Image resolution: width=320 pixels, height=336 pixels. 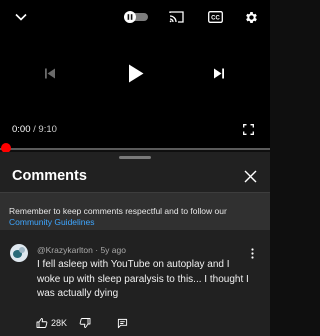 What do you see at coordinates (219, 73) in the screenshot?
I see `next-icon` at bounding box center [219, 73].